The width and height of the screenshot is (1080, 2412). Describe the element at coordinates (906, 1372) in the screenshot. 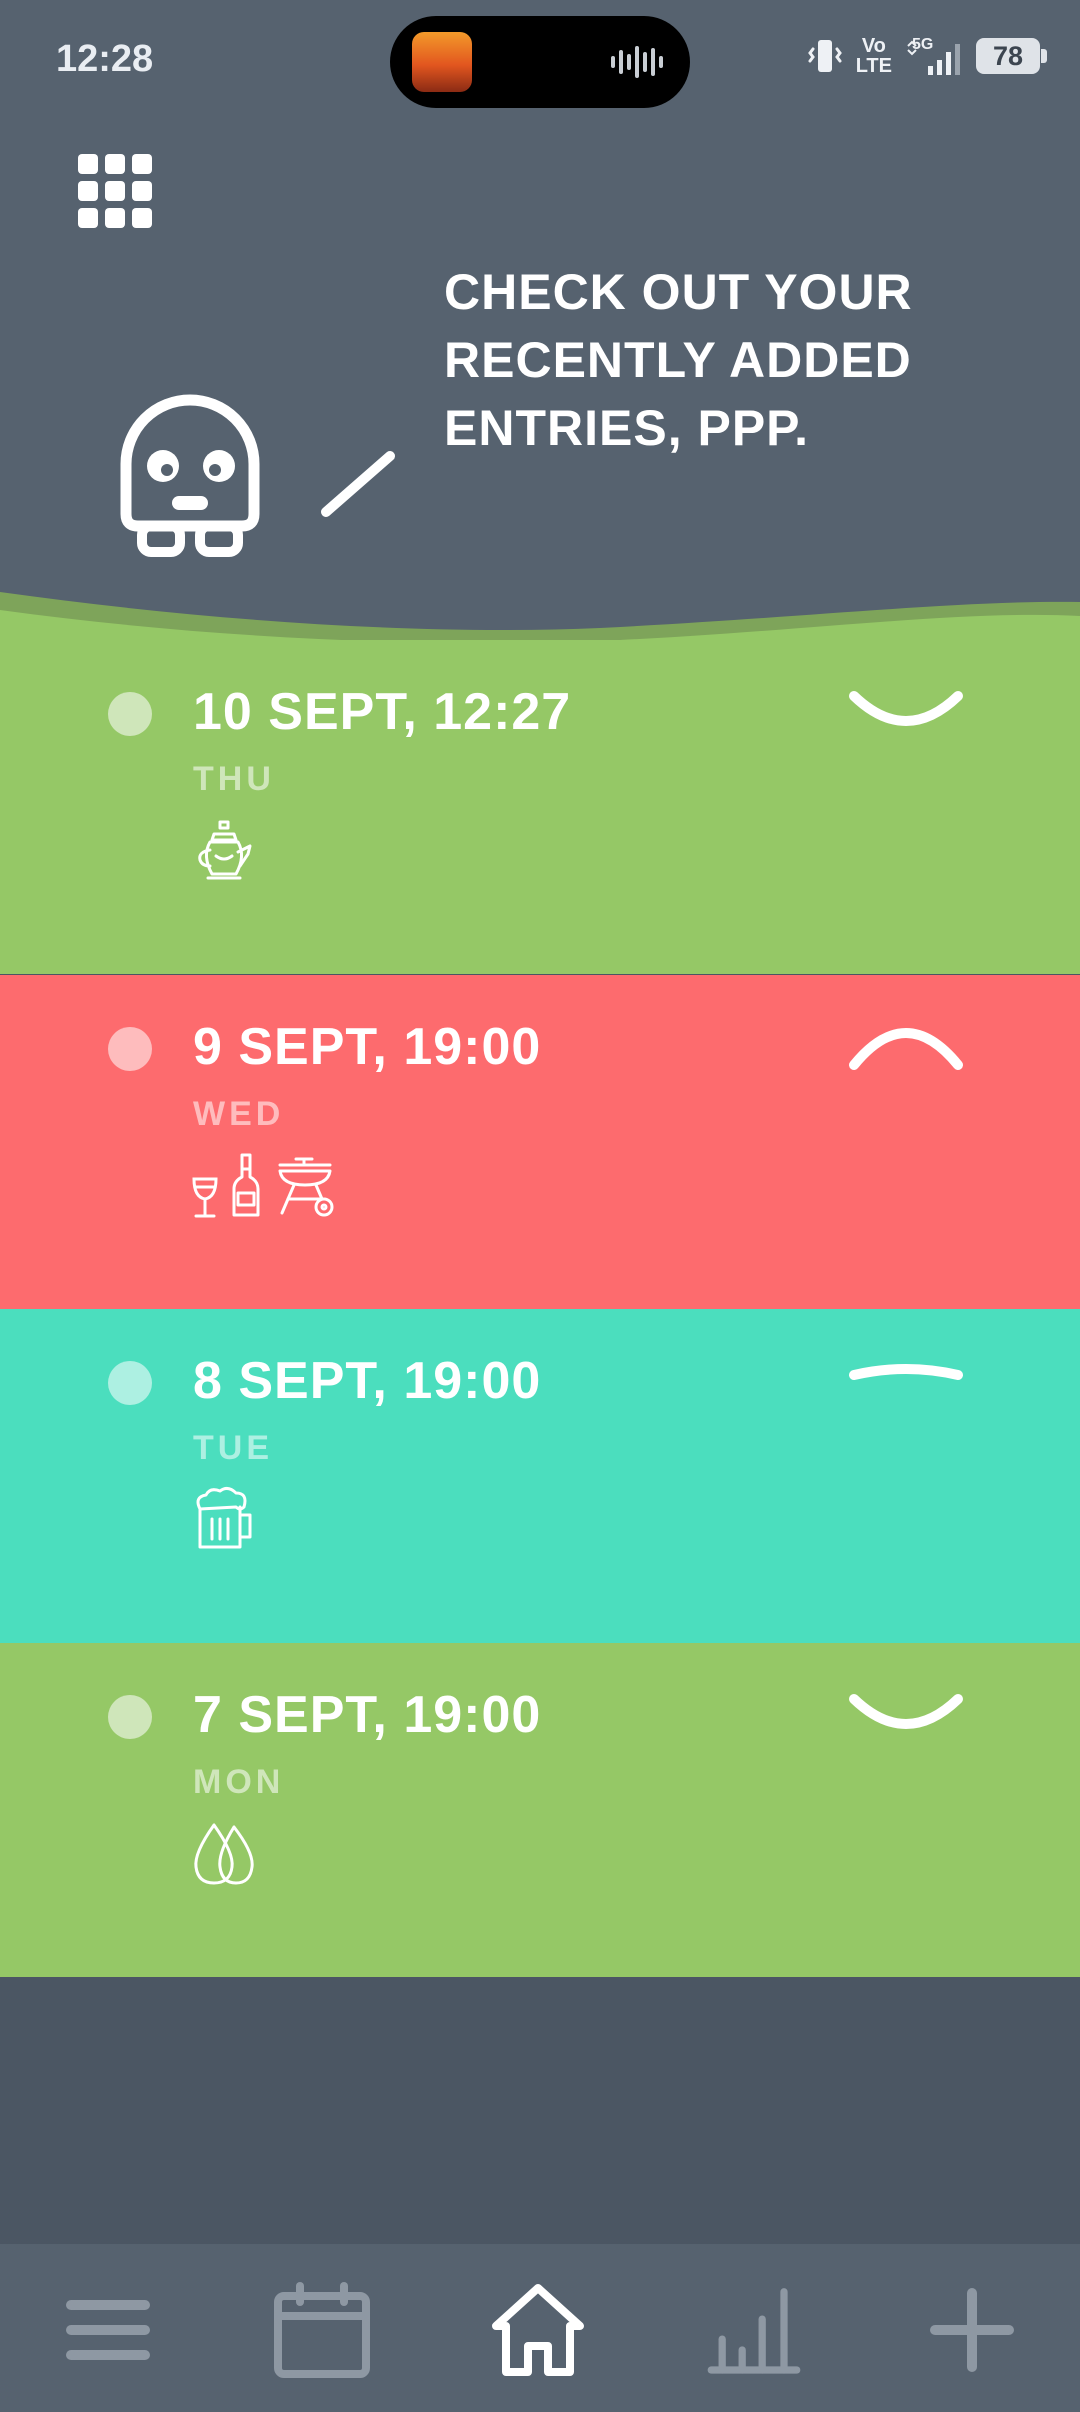

I see `mood-neutral-icon` at that location.